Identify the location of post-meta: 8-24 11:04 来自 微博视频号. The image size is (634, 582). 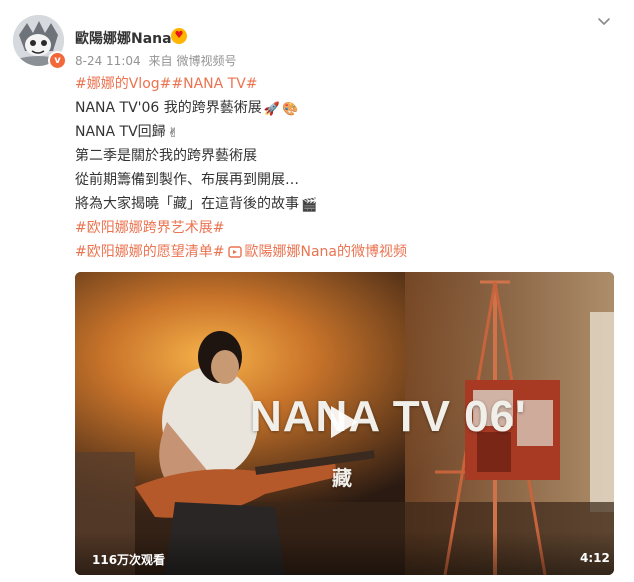
(156, 60).